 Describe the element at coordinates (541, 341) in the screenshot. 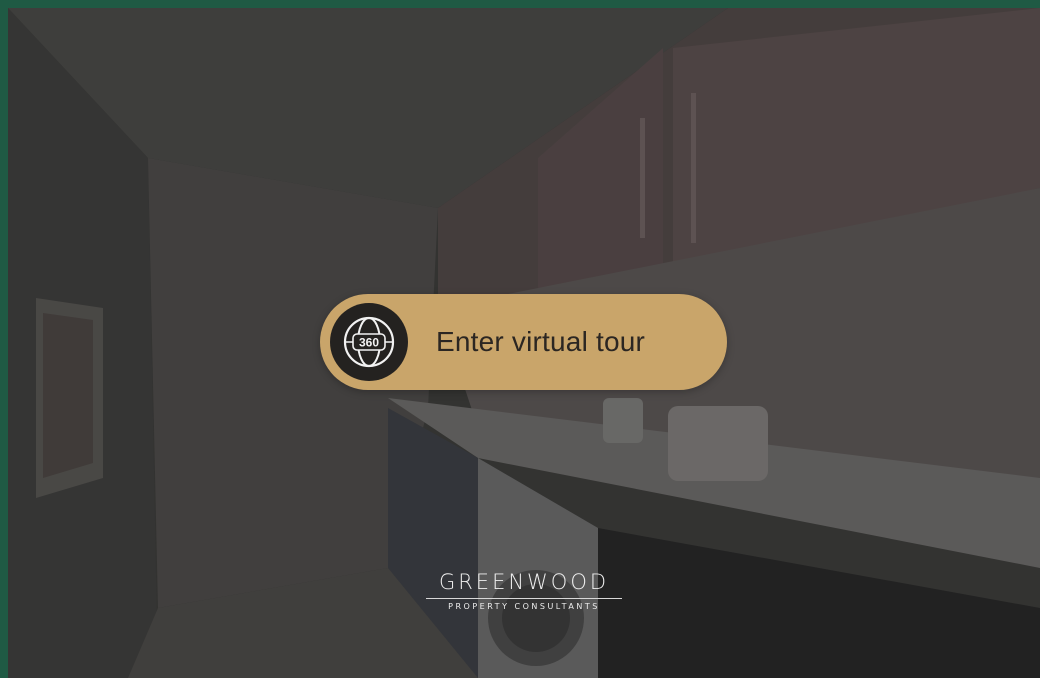

I see `enter-virtual-tour-label: Enter virtual tour` at that location.